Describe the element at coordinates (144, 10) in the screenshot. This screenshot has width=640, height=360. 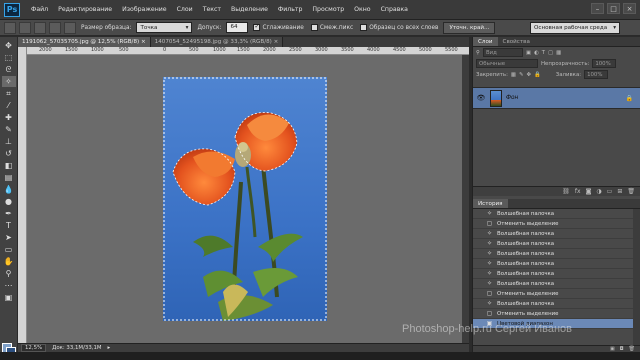
I see `menu-image: Изображение` at that location.